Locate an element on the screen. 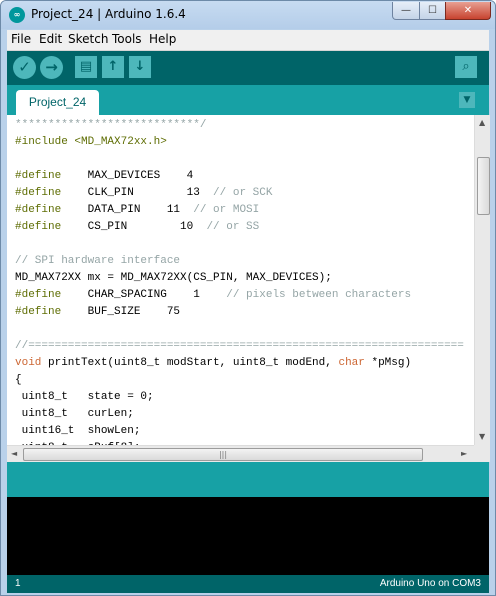 This screenshot has height=596, width=496. open-sketch-button: ↑ is located at coordinates (113, 67).